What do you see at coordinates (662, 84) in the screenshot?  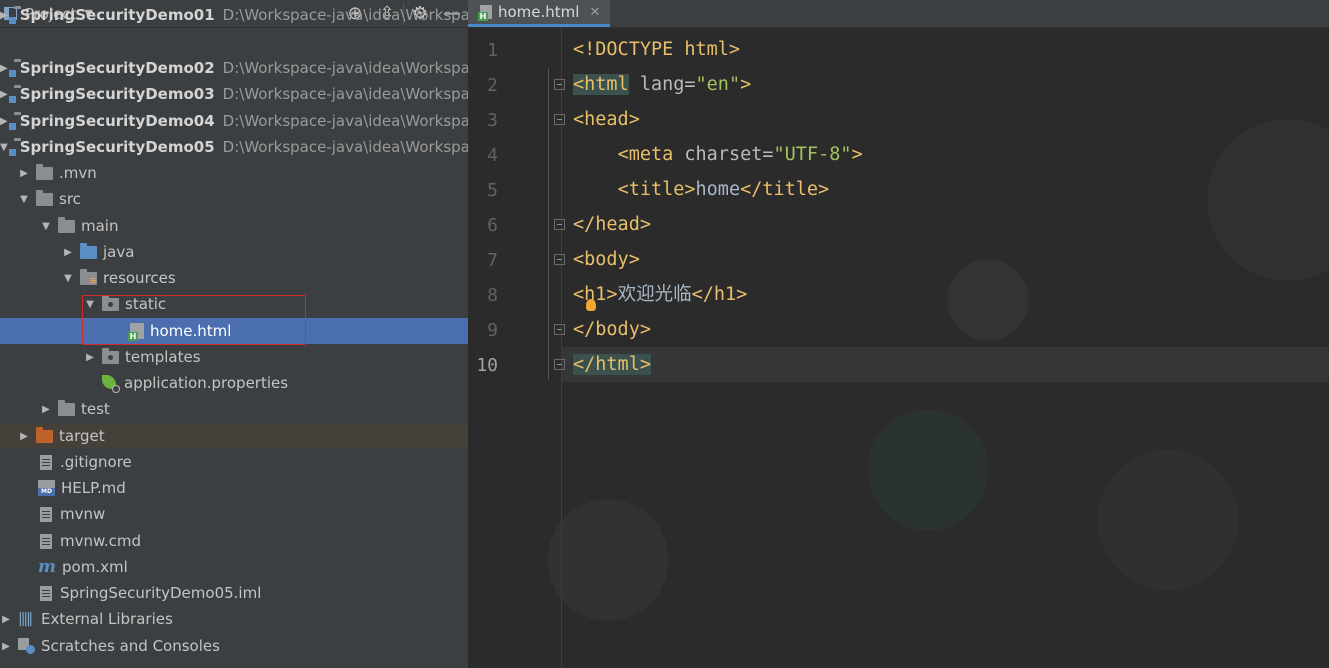 I see `code-line: <html lang="en">` at bounding box center [662, 84].